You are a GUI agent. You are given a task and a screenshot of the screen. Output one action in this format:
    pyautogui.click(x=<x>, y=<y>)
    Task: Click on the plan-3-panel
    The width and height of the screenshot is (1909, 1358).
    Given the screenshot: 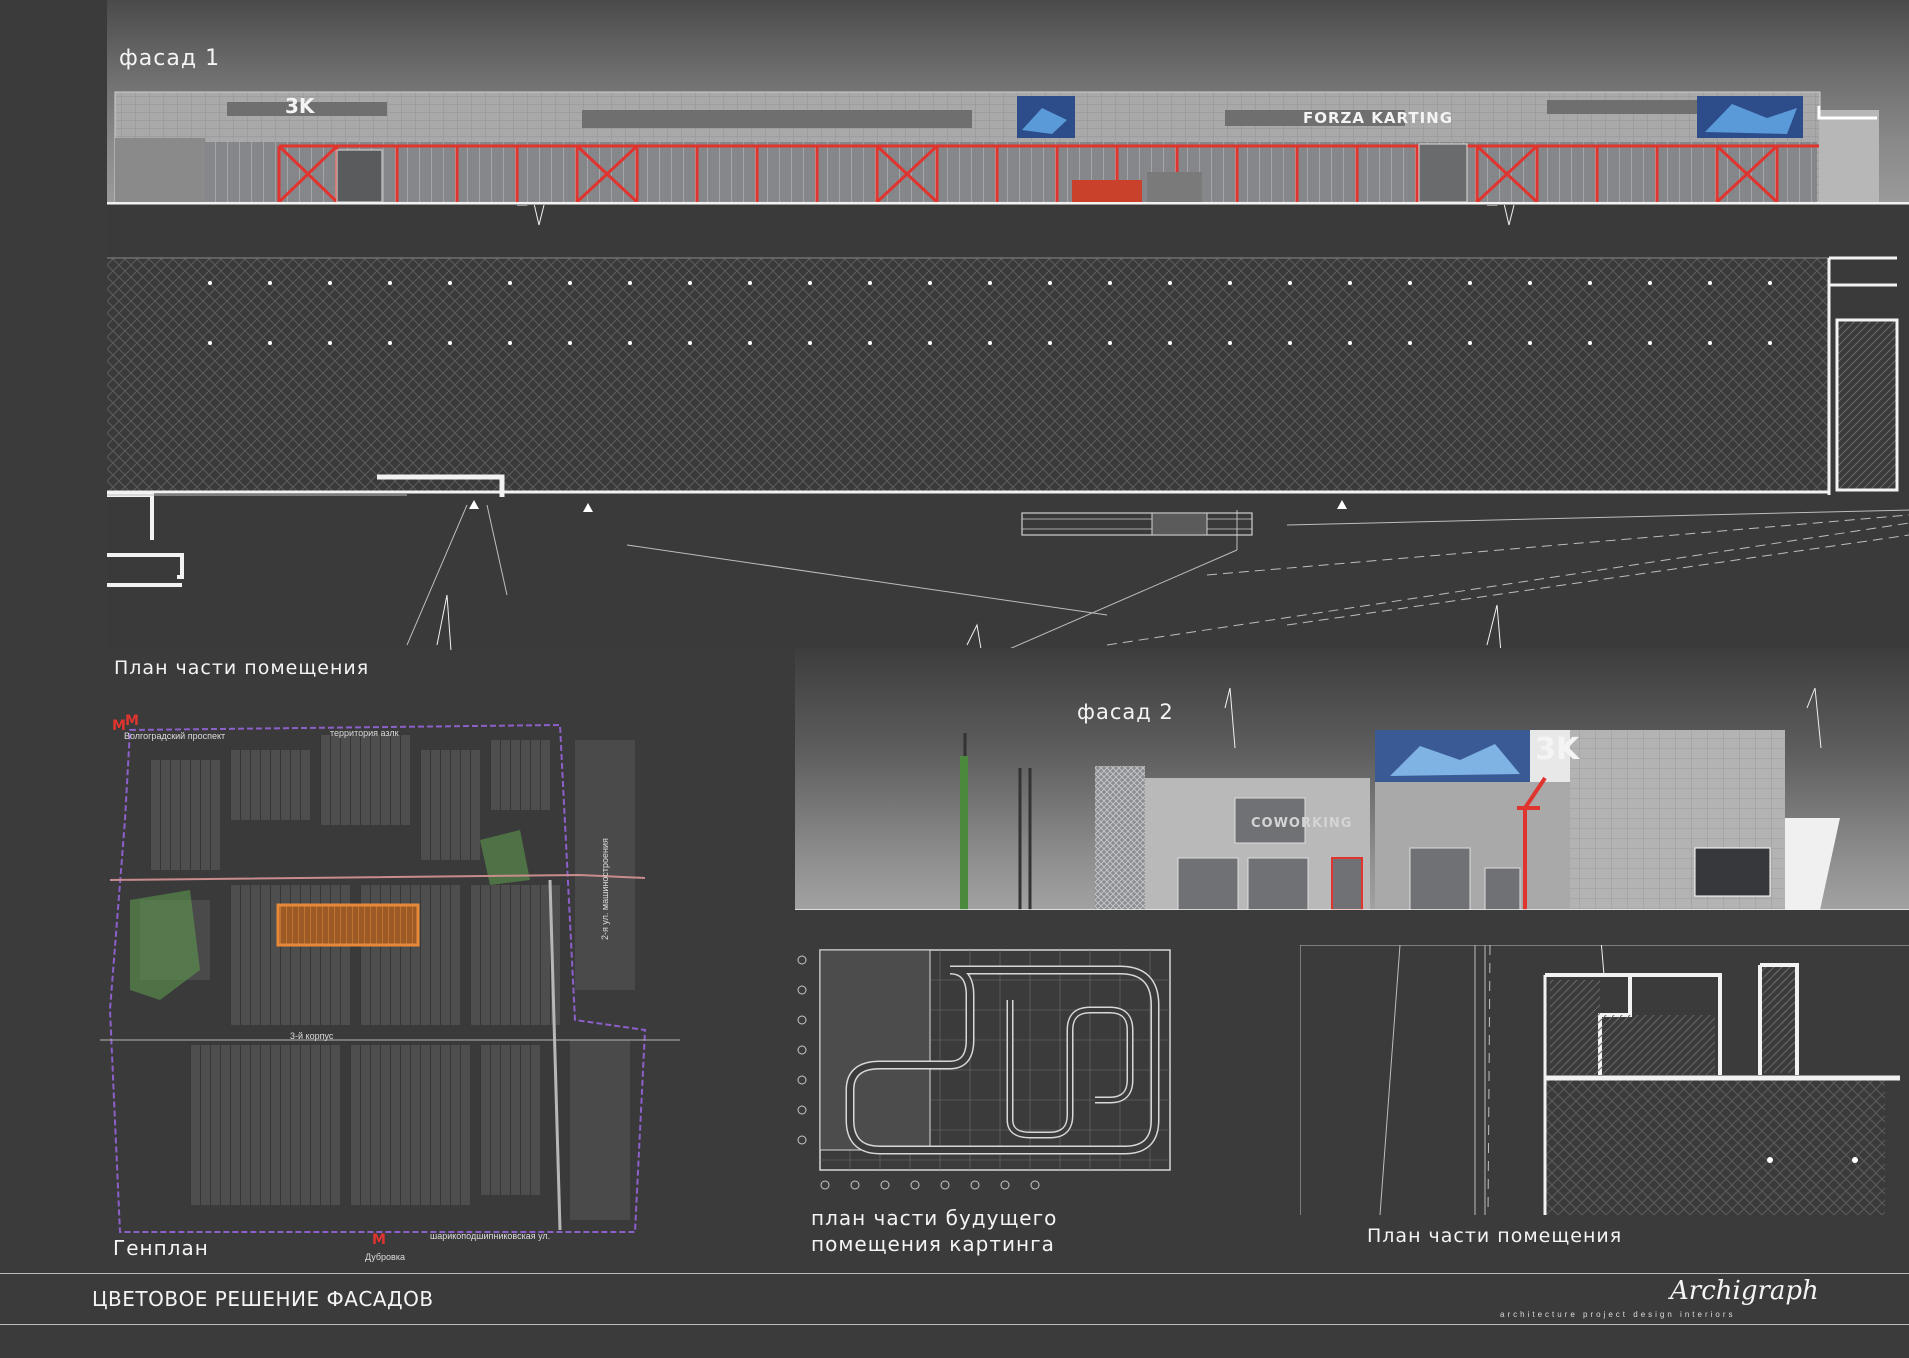 What is the action you would take?
    pyautogui.click(x=1604, y=1085)
    